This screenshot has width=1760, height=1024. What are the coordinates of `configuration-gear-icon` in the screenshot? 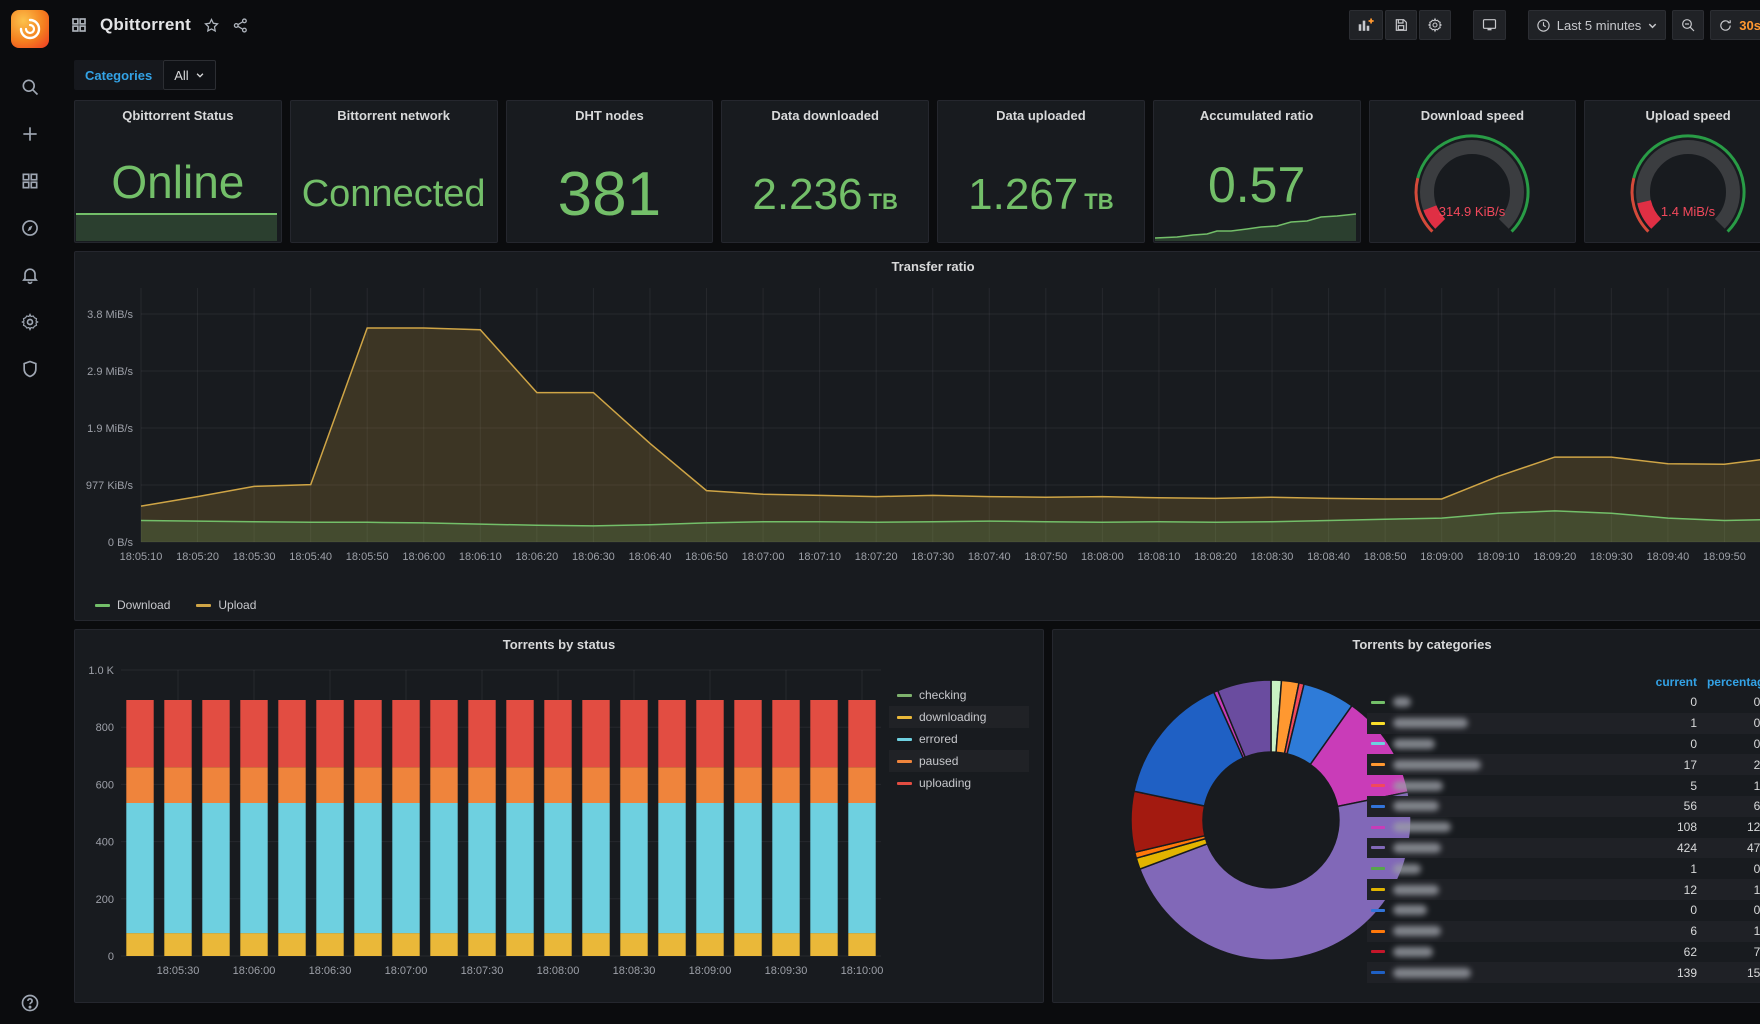 It's located at (30, 322).